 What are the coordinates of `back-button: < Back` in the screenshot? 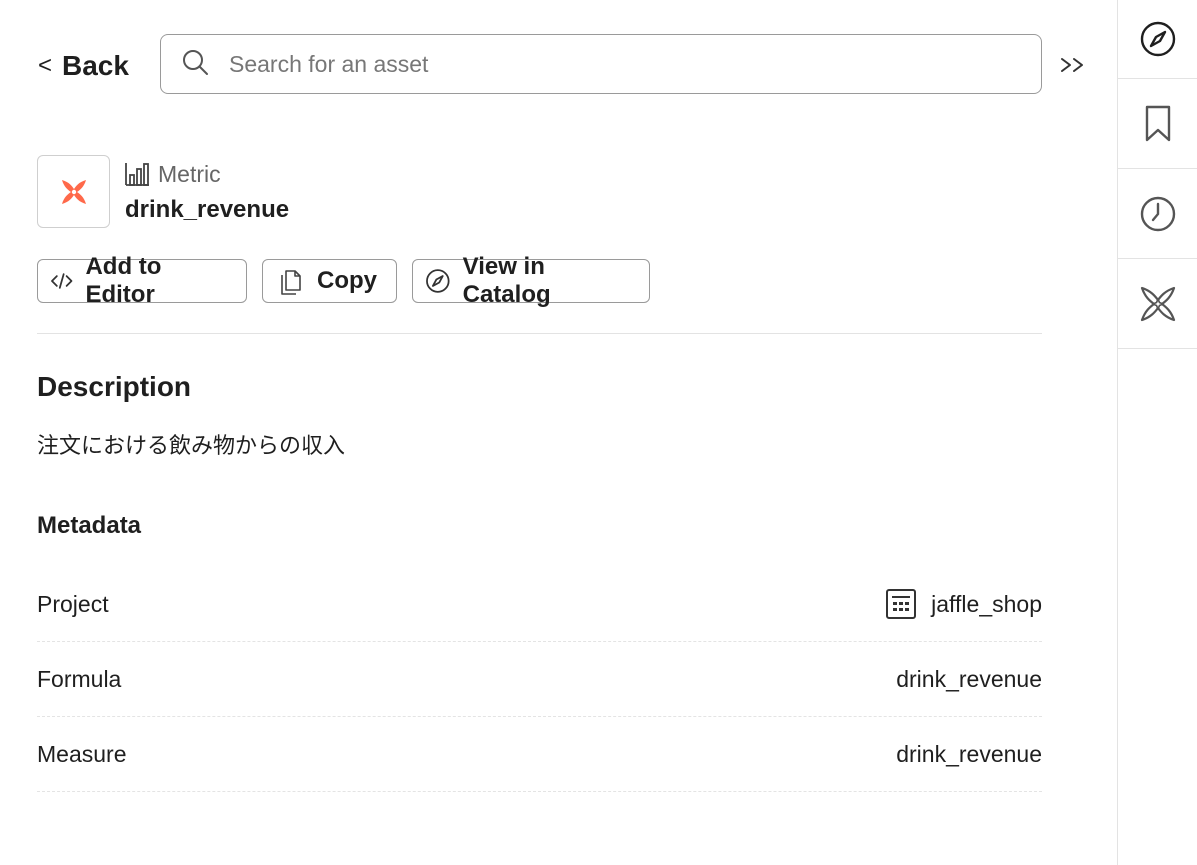 It's located at (83, 66).